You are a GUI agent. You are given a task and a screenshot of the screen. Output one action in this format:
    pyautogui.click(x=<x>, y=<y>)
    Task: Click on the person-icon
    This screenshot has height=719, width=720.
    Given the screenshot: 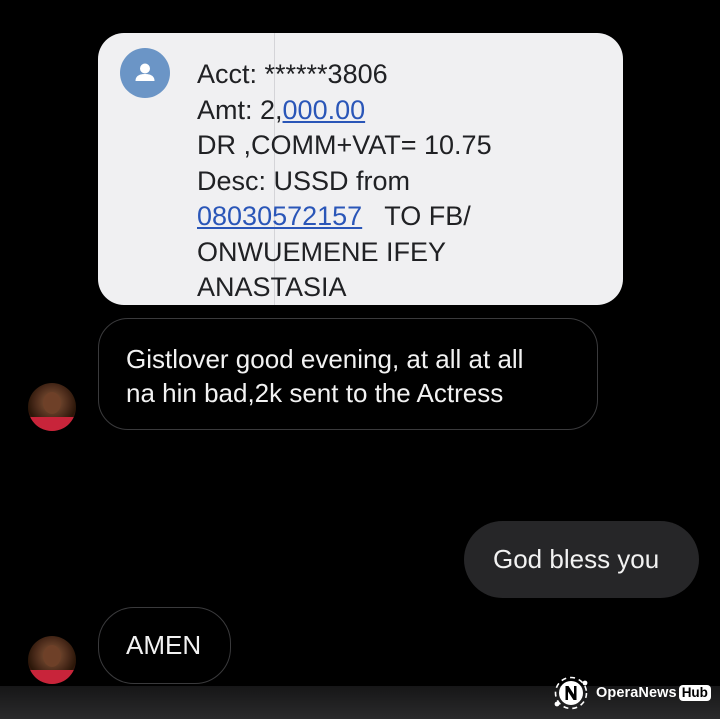 What is the action you would take?
    pyautogui.click(x=145, y=72)
    